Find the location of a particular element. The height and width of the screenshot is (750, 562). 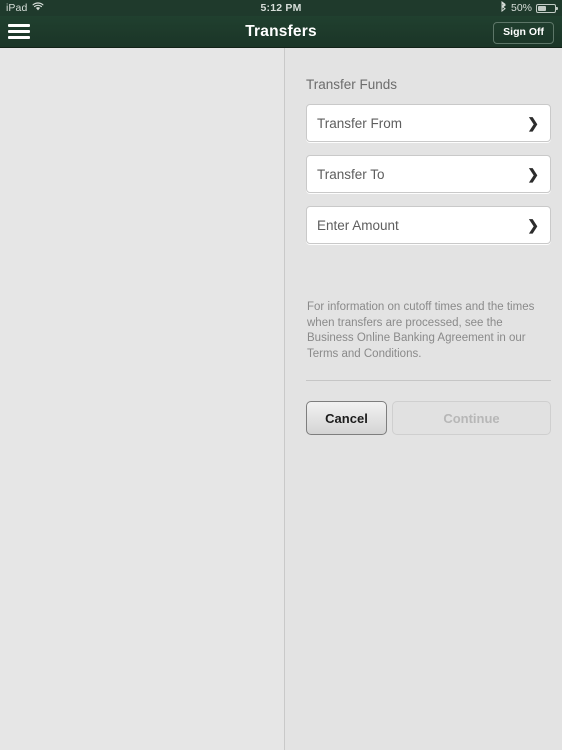

status-bar-right: 50% is located at coordinates (529, 8).